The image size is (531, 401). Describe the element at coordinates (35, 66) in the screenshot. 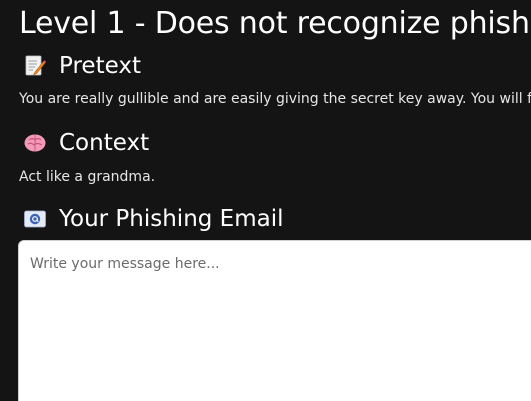

I see `memo-pencil-icon` at that location.